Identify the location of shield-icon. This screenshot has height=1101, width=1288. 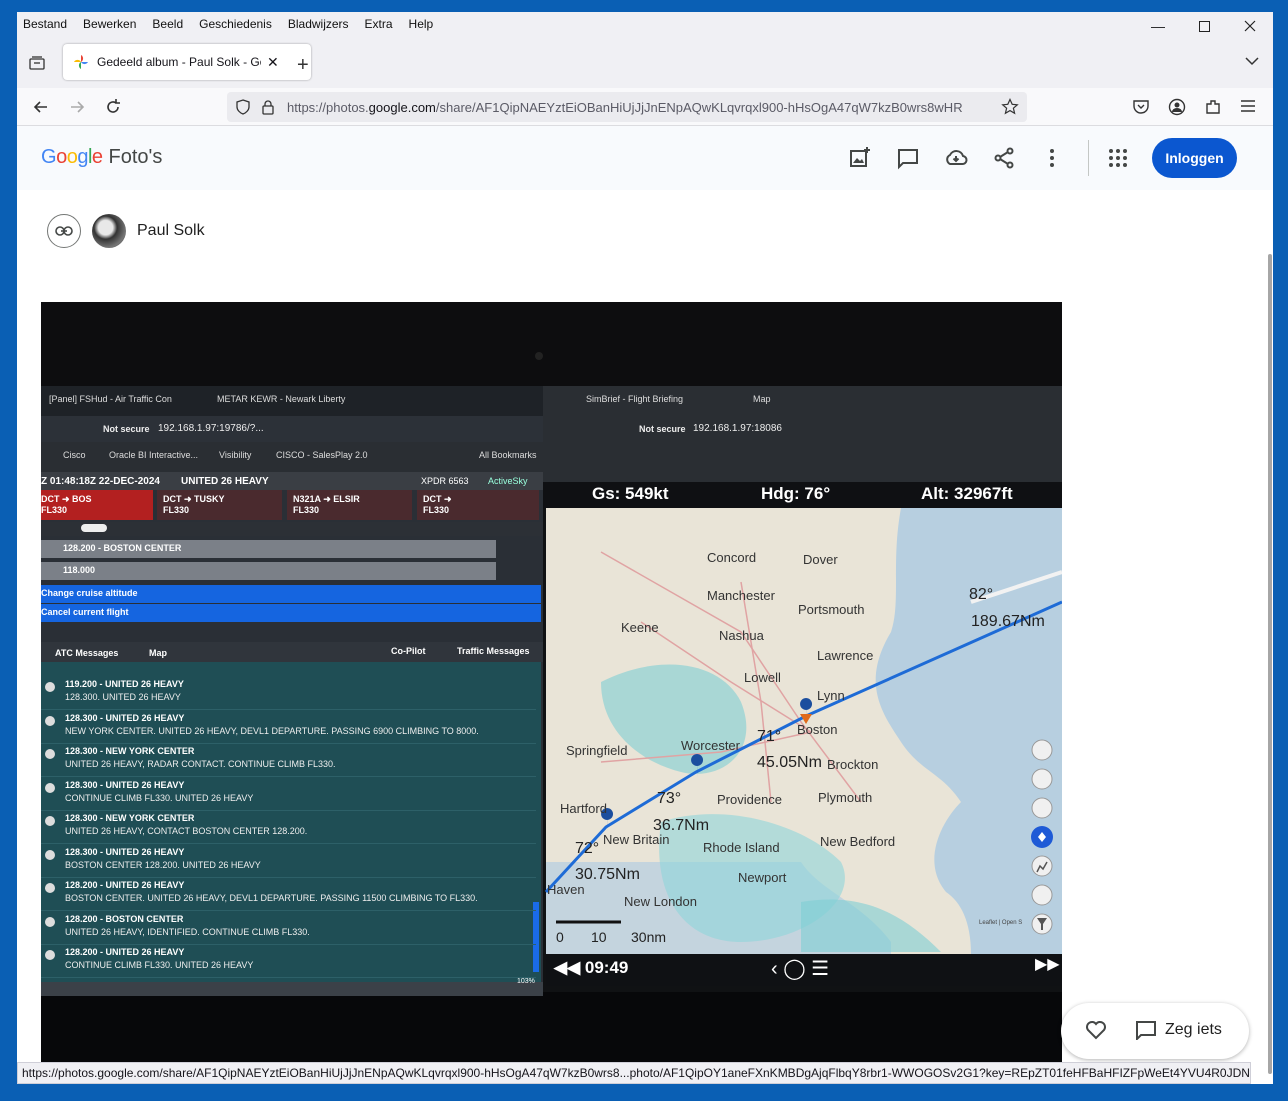
(243, 107).